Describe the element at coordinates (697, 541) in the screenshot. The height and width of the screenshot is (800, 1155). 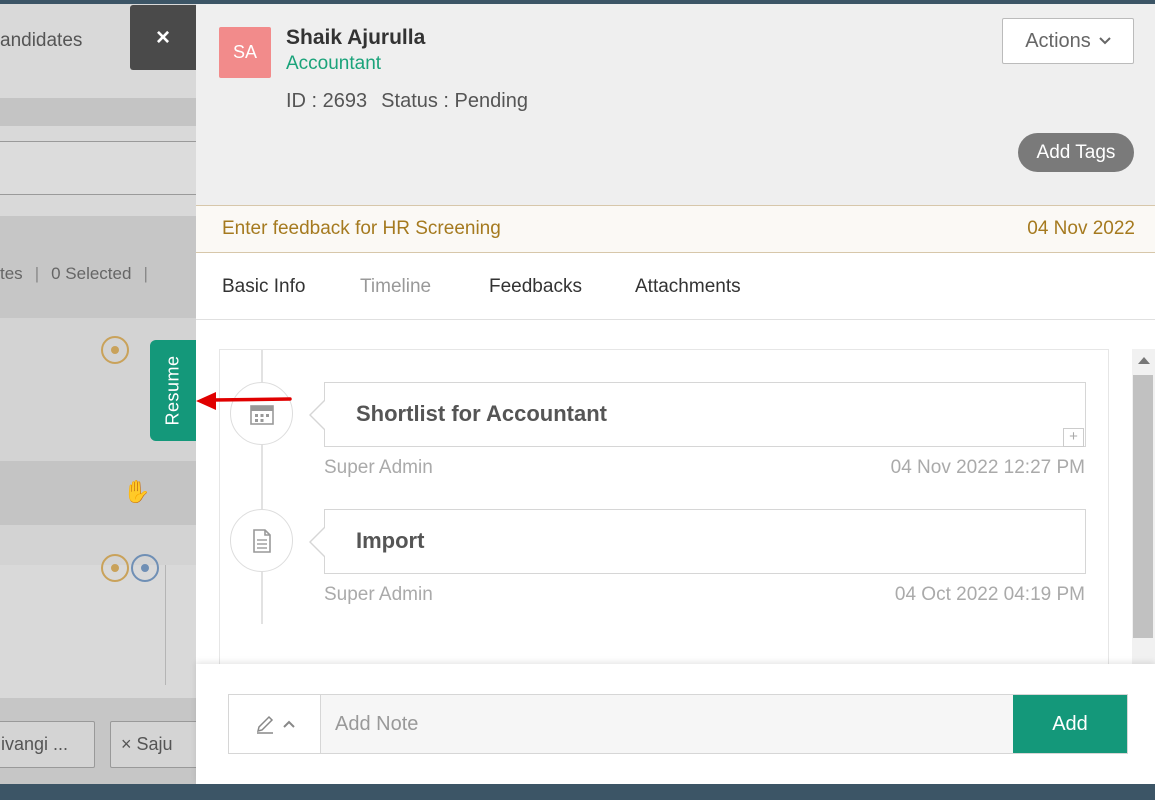
I see `timeline-card: Import` at that location.